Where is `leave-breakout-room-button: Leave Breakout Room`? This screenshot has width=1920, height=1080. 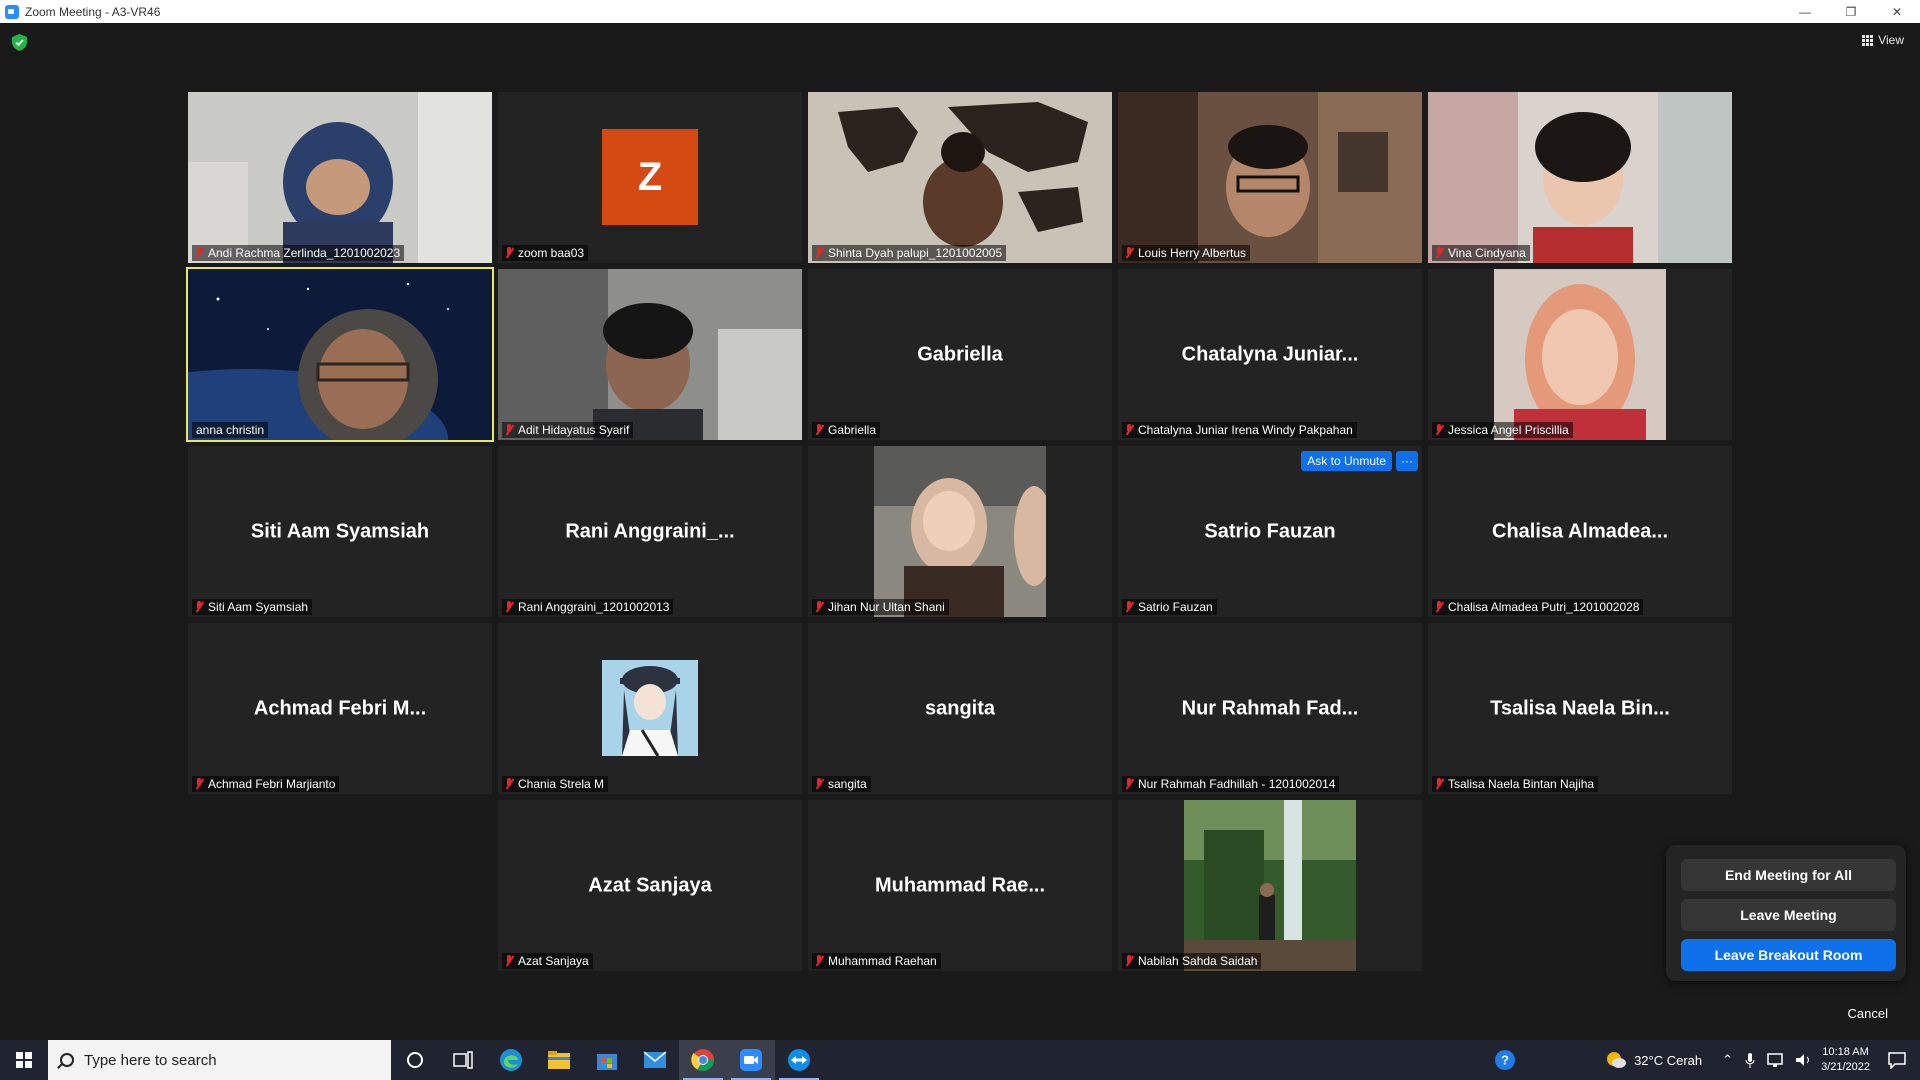
leave-breakout-room-button: Leave Breakout Room is located at coordinates (1788, 955).